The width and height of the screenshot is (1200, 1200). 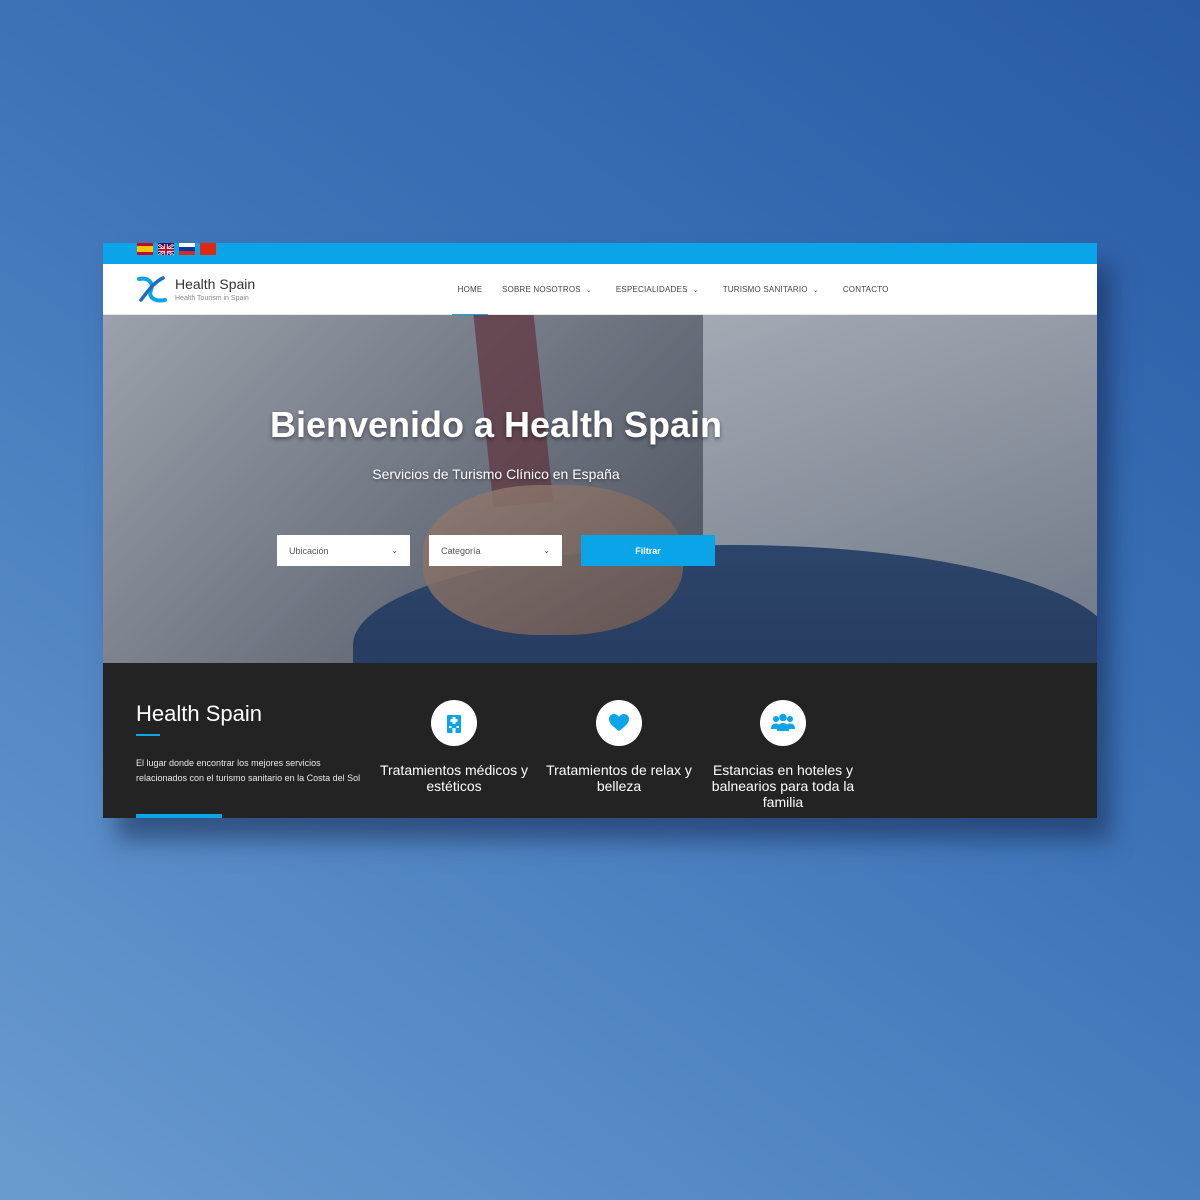 I want to click on location-select-value: Ubicación, so click(x=309, y=550).